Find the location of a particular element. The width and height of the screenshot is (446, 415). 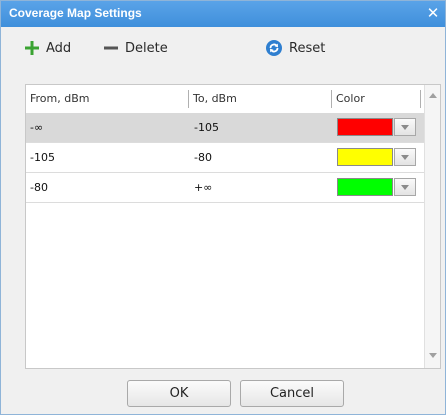

to-cell: +∞ is located at coordinates (203, 187).